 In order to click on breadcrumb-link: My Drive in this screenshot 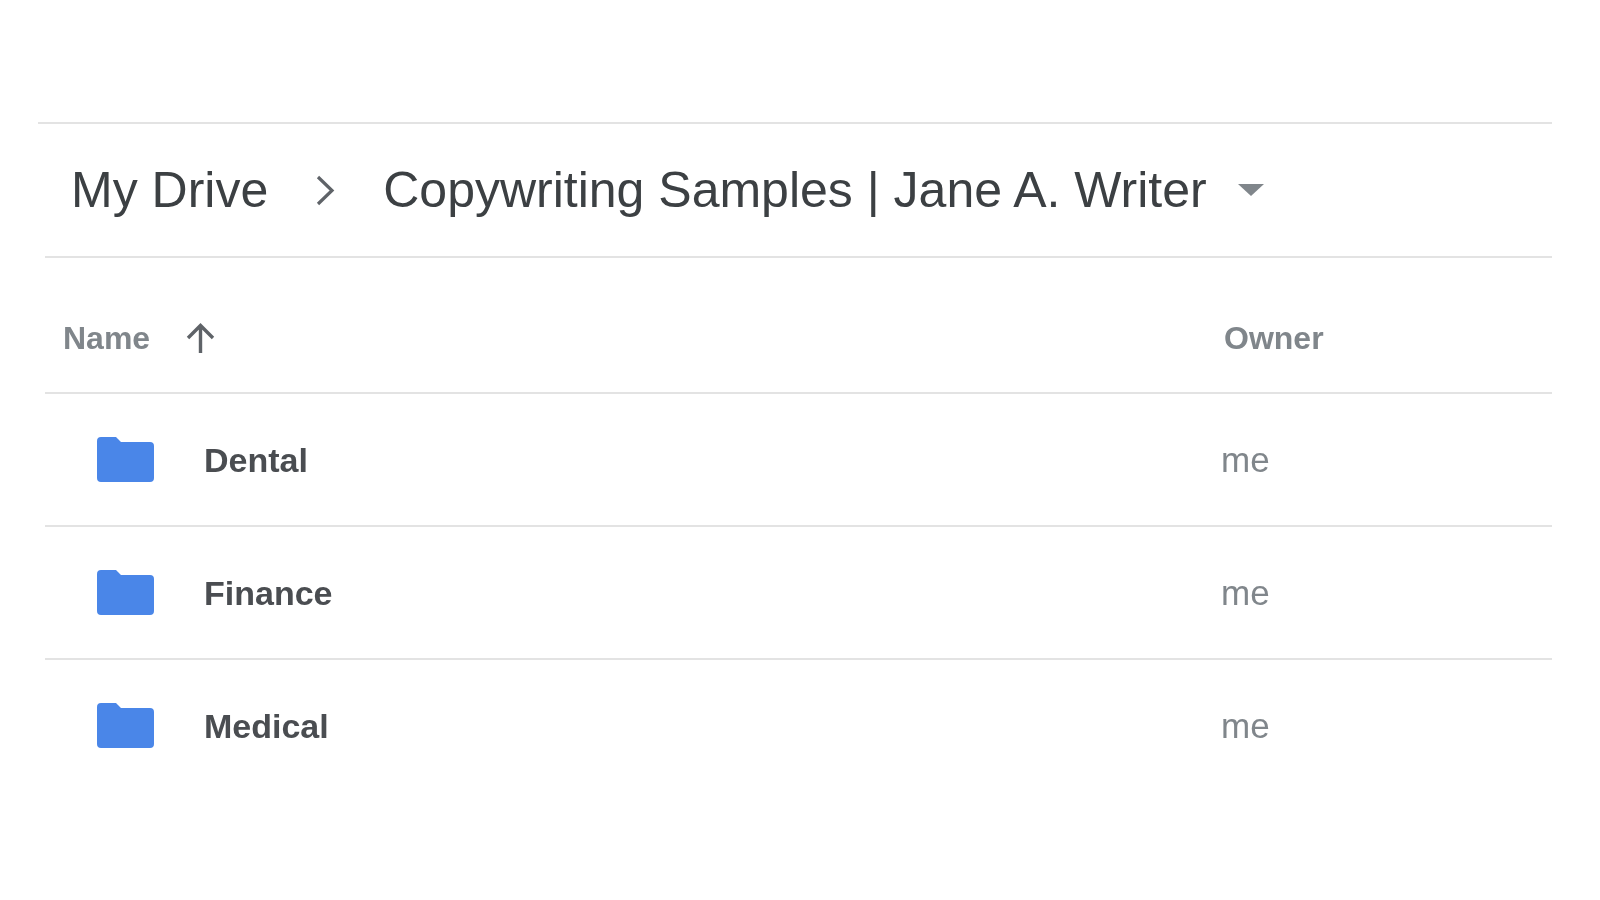, I will do `click(170, 190)`.